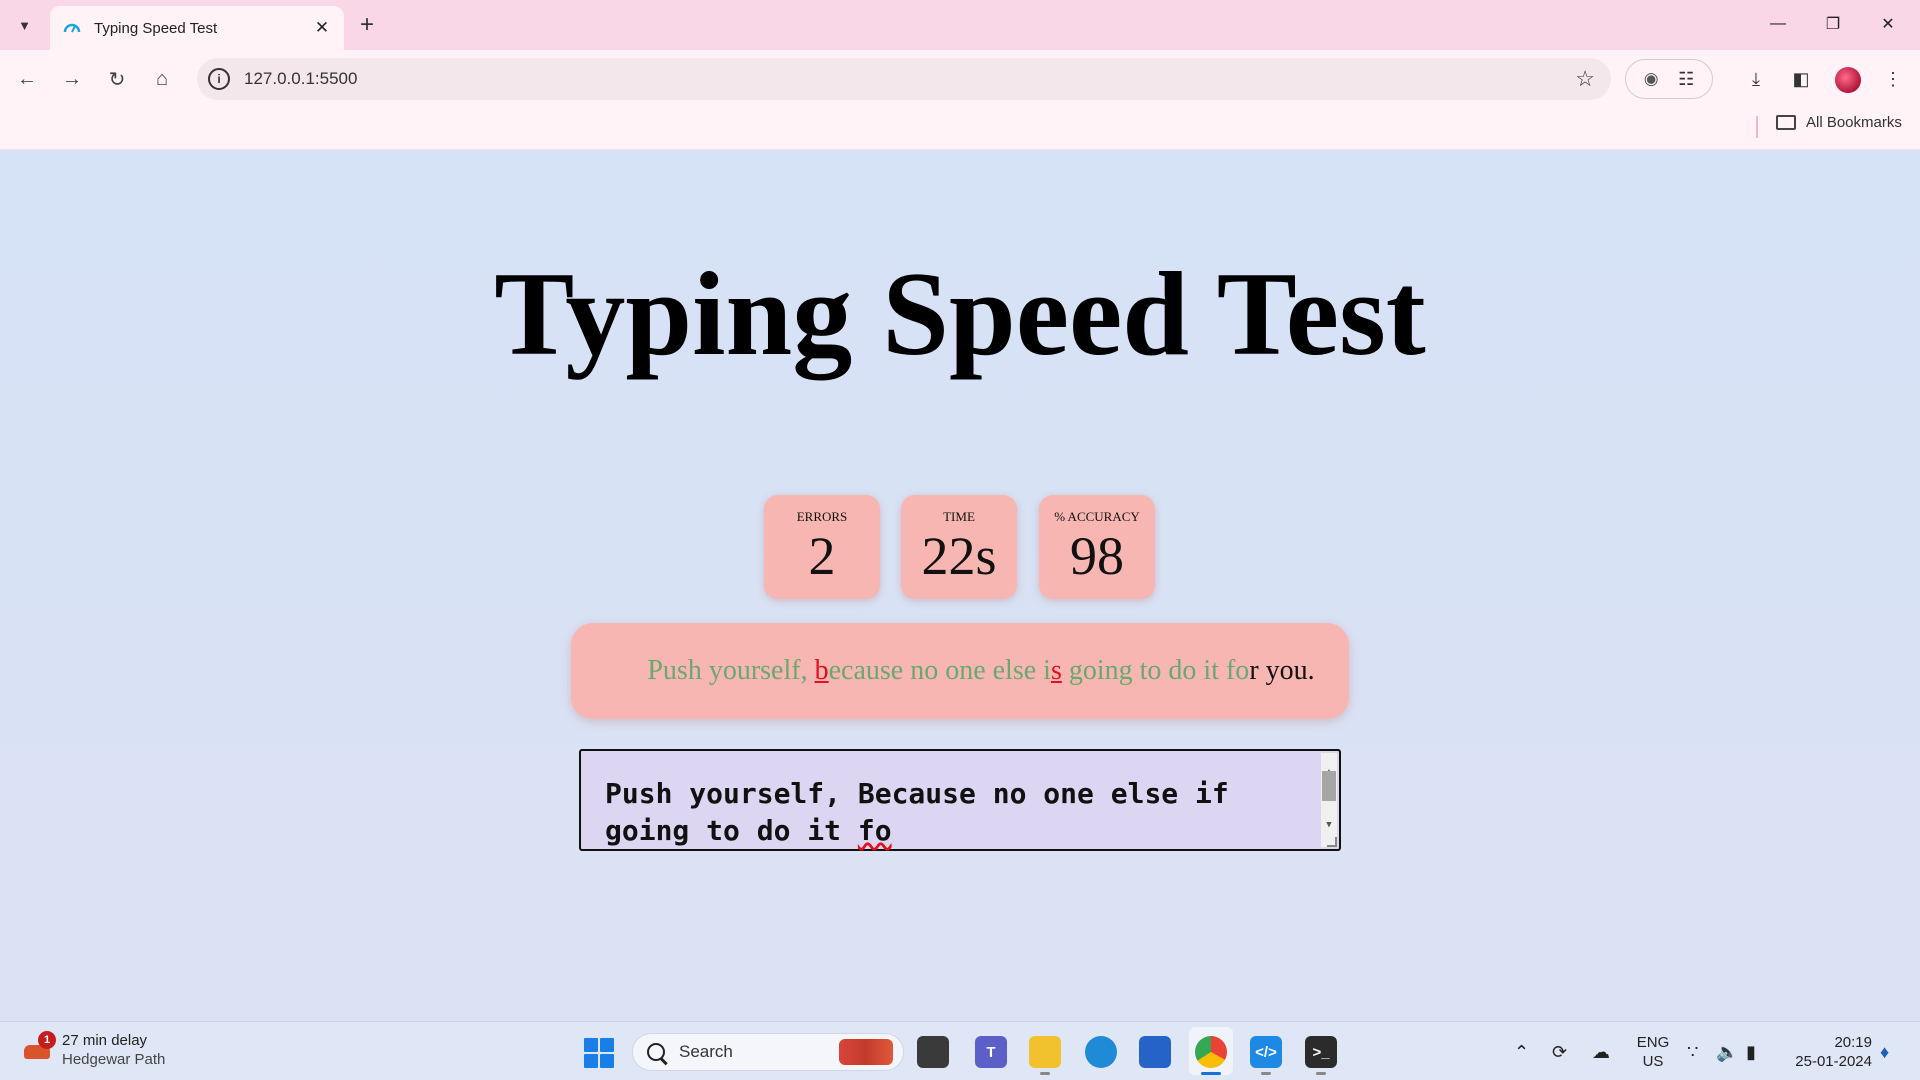 The image size is (1920, 1080). Describe the element at coordinates (991, 1052) in the screenshot. I see `teams-icon: T` at that location.